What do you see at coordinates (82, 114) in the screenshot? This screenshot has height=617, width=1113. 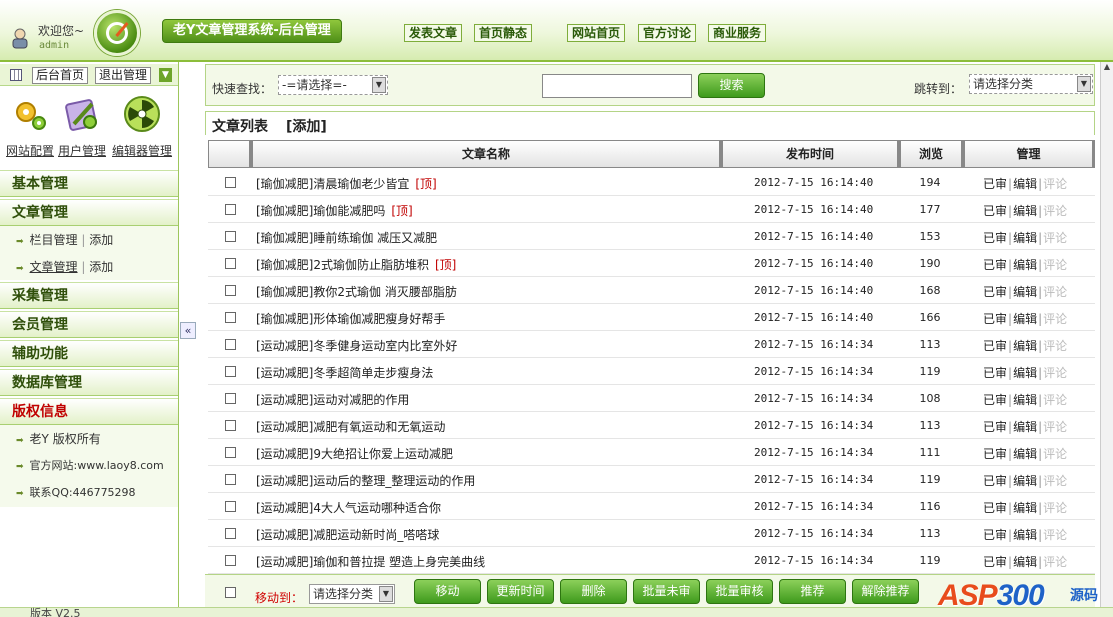 I see `user-manage-icon` at bounding box center [82, 114].